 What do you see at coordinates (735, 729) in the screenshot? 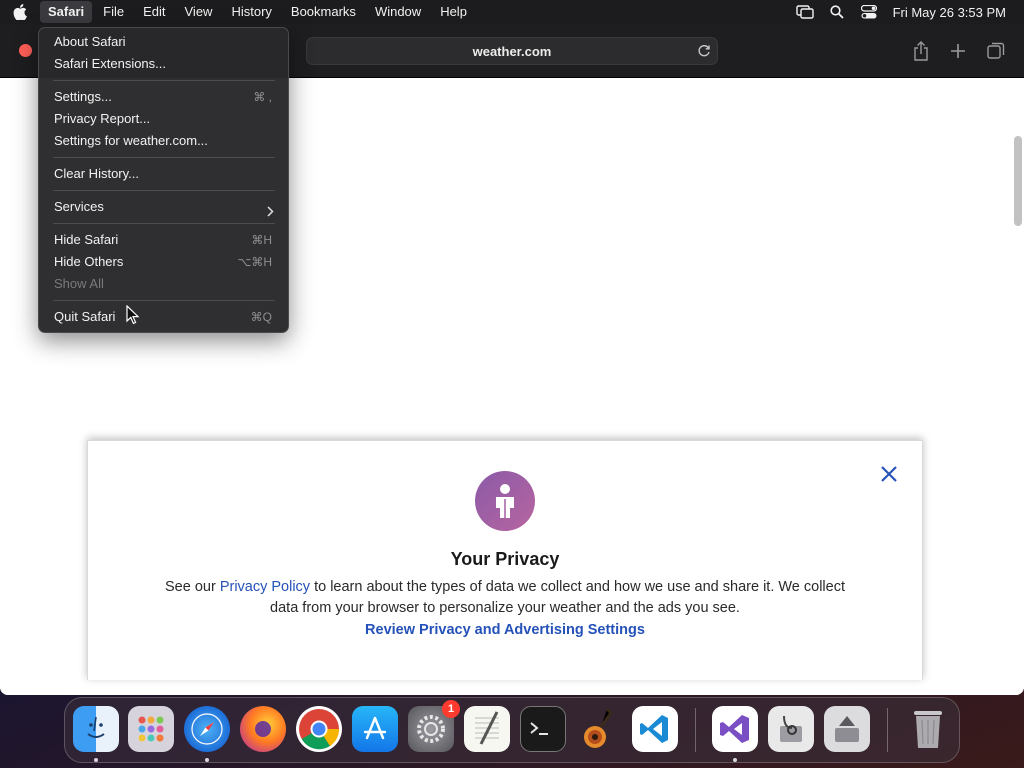
I see `visual-studio-icon` at bounding box center [735, 729].